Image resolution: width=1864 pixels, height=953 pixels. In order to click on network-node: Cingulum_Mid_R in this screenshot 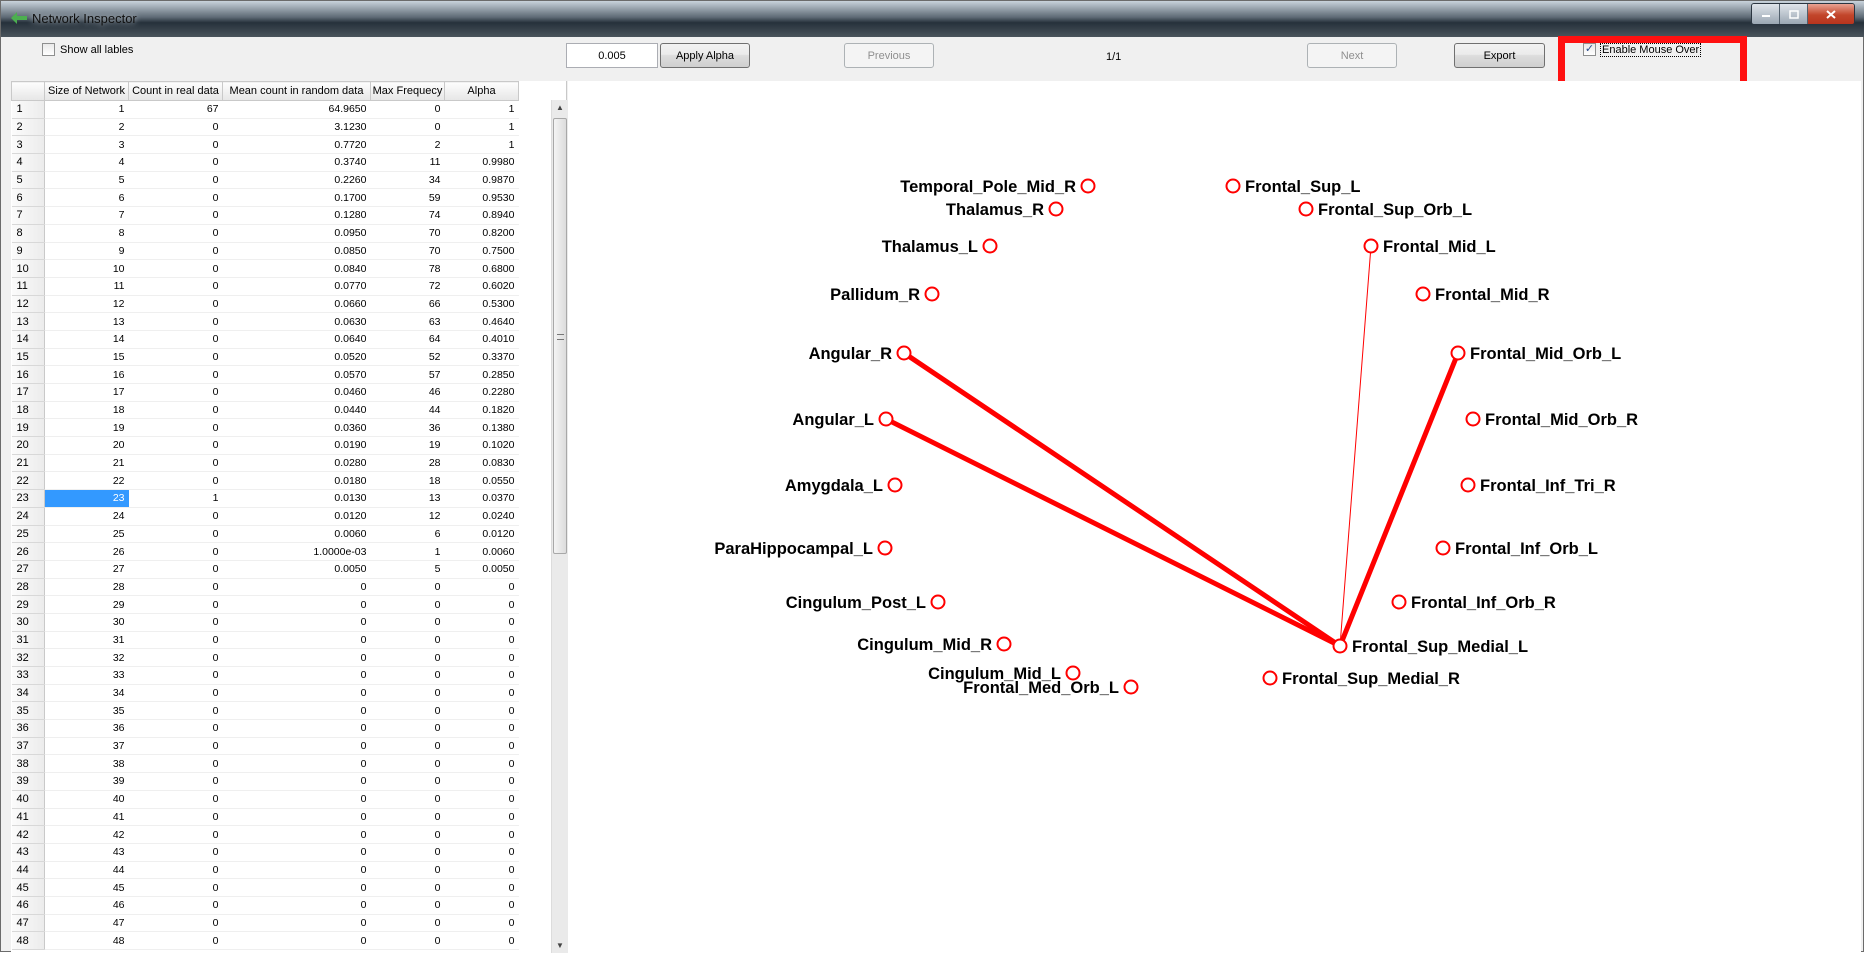, I will do `click(934, 645)`.